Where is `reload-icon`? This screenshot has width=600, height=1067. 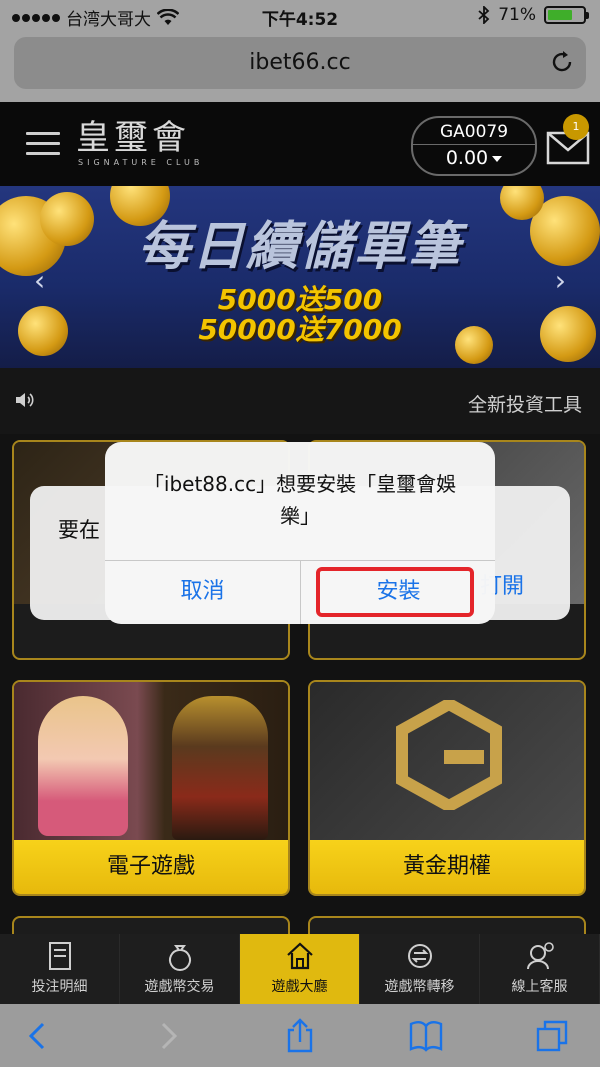 reload-icon is located at coordinates (562, 62).